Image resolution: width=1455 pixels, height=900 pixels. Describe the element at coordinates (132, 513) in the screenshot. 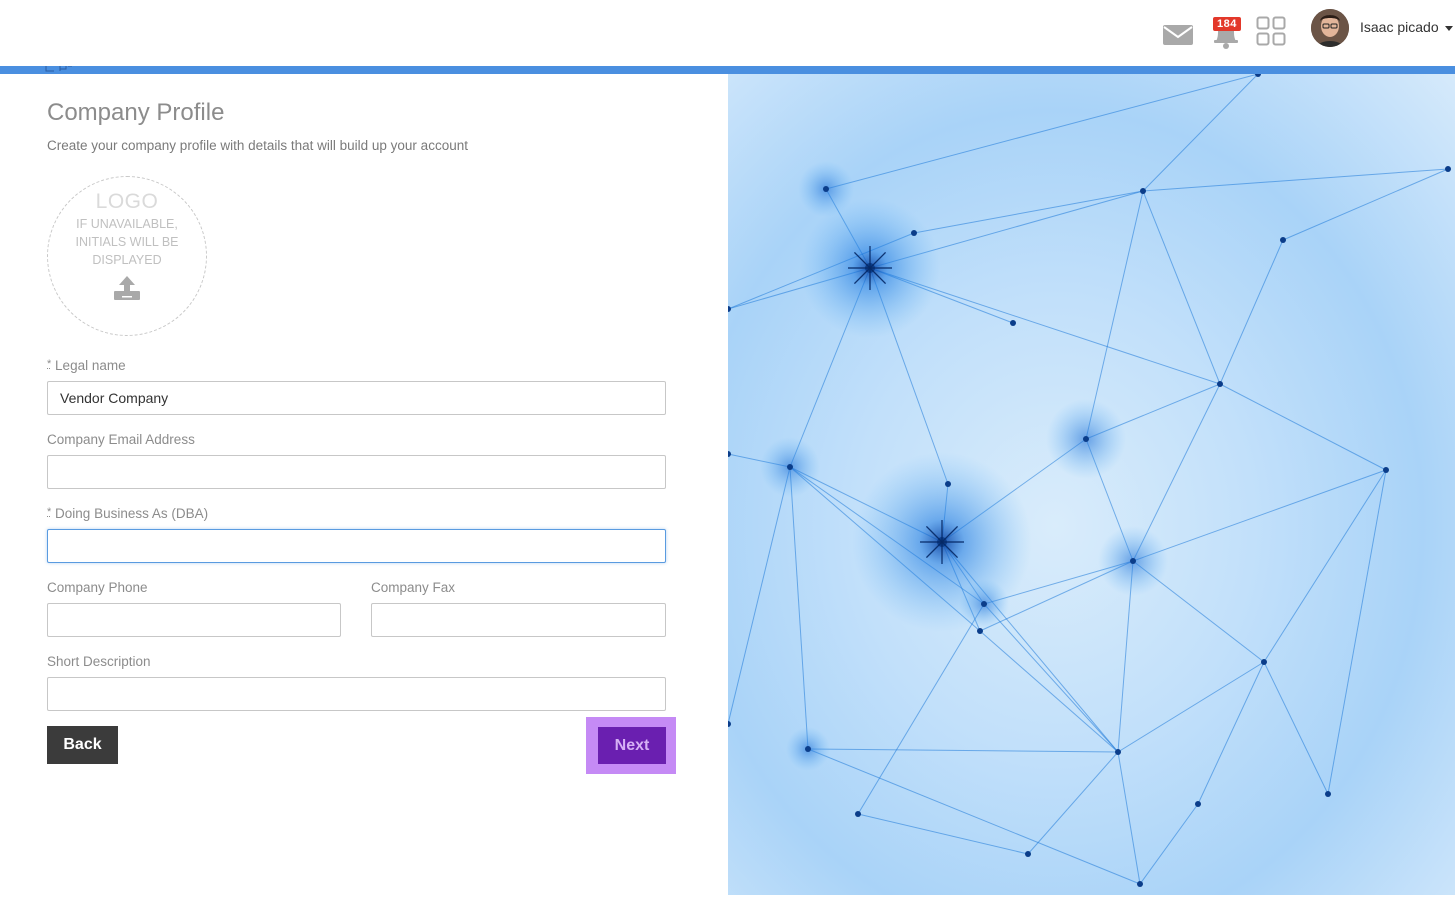

I see `dba-label-text: Doing Business As (DBA)` at that location.